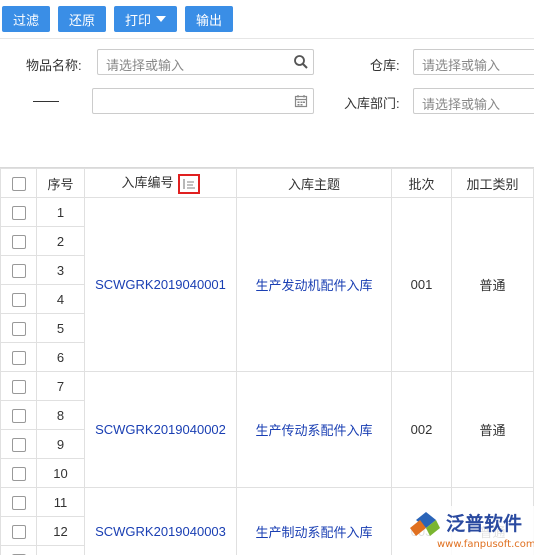  What do you see at coordinates (60, 531) in the screenshot?
I see `row-seq: 12` at bounding box center [60, 531].